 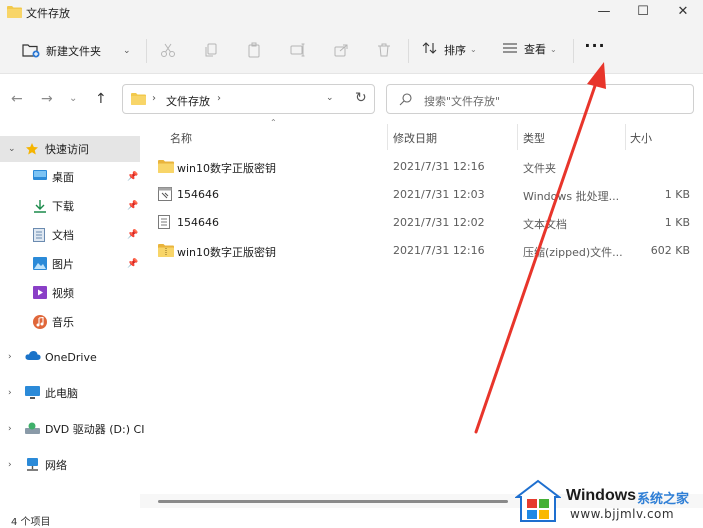 What do you see at coordinates (341, 50) in the screenshot?
I see `share-icon` at bounding box center [341, 50].